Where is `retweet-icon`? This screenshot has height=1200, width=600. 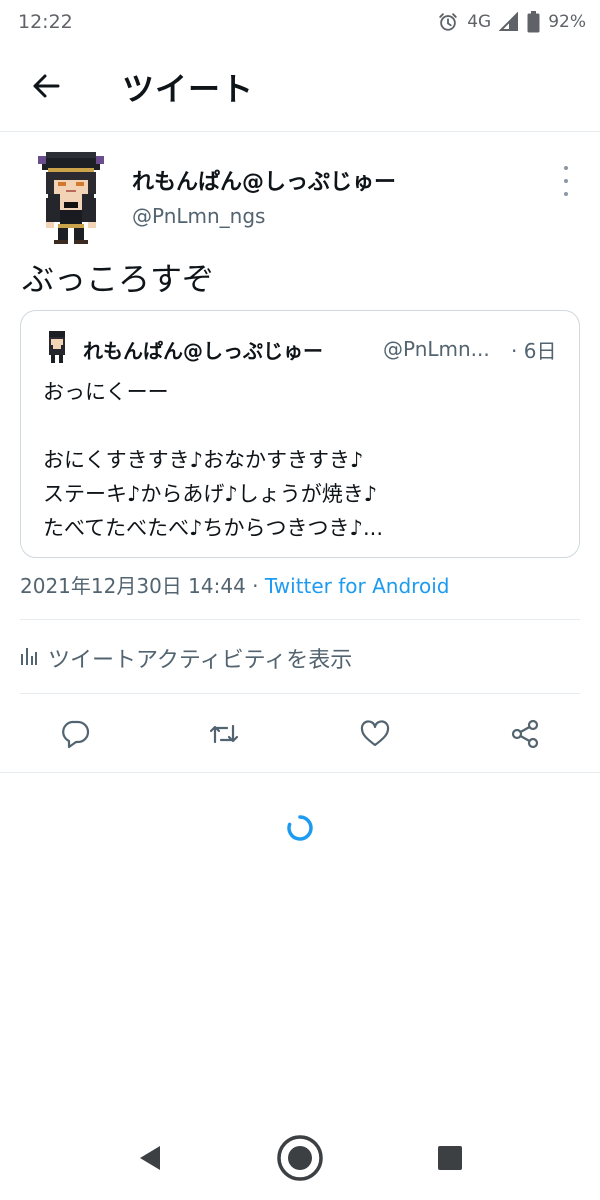
retweet-icon is located at coordinates (224, 736).